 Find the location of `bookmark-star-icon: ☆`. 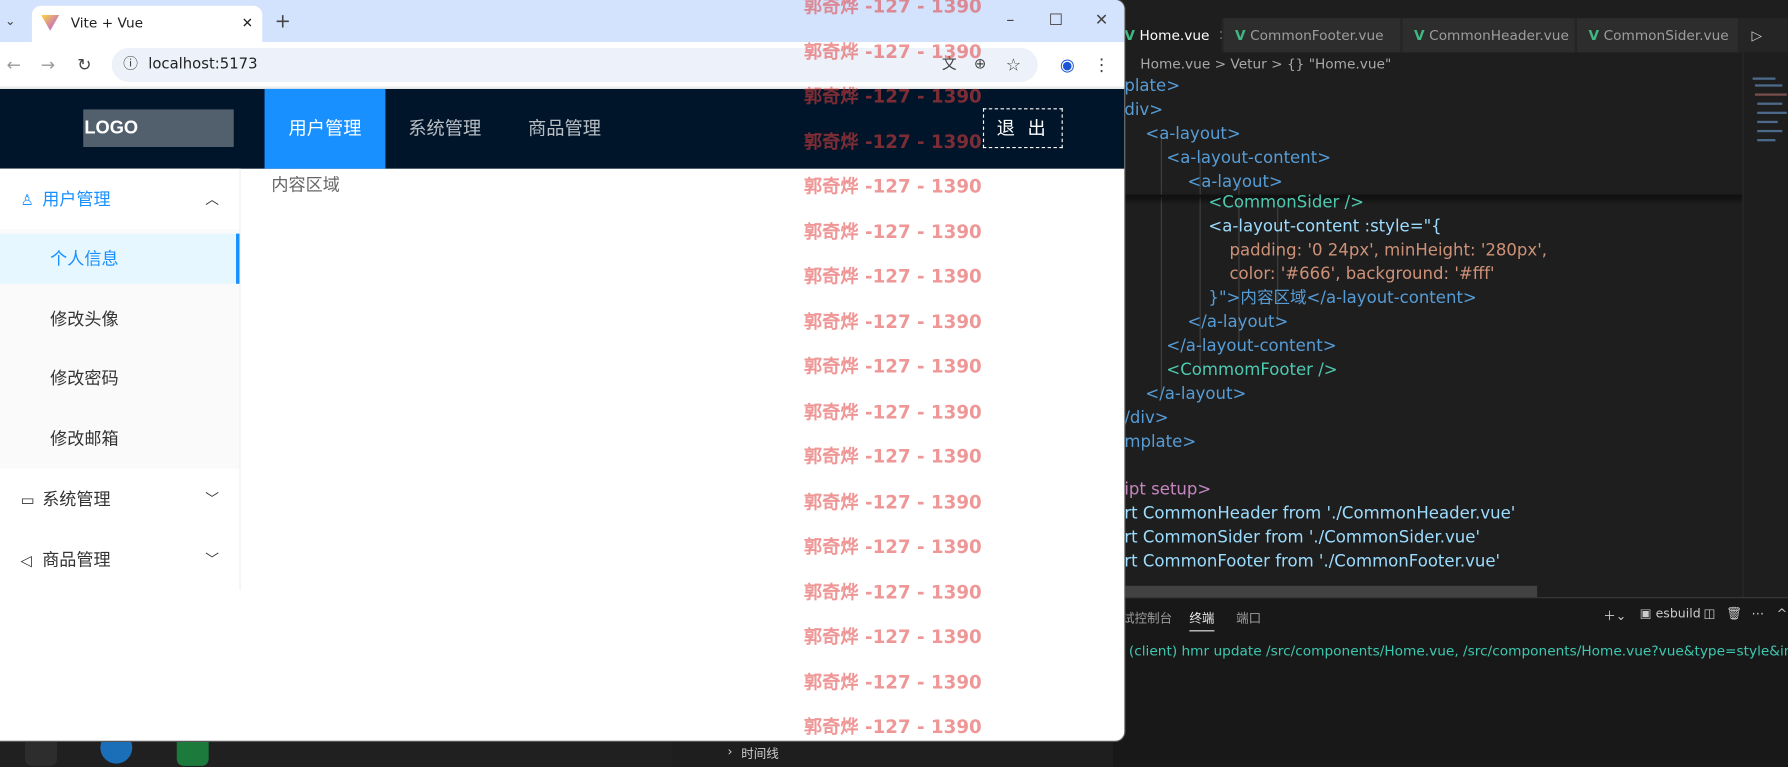

bookmark-star-icon: ☆ is located at coordinates (1013, 65).